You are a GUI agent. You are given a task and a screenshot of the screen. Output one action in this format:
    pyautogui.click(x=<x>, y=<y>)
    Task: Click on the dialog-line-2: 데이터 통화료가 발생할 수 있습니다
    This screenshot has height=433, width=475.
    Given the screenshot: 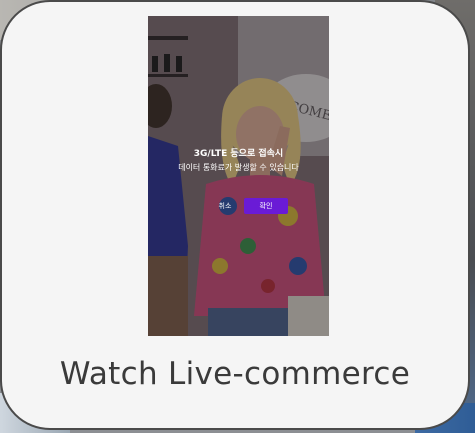 What is the action you would take?
    pyautogui.click(x=238, y=167)
    